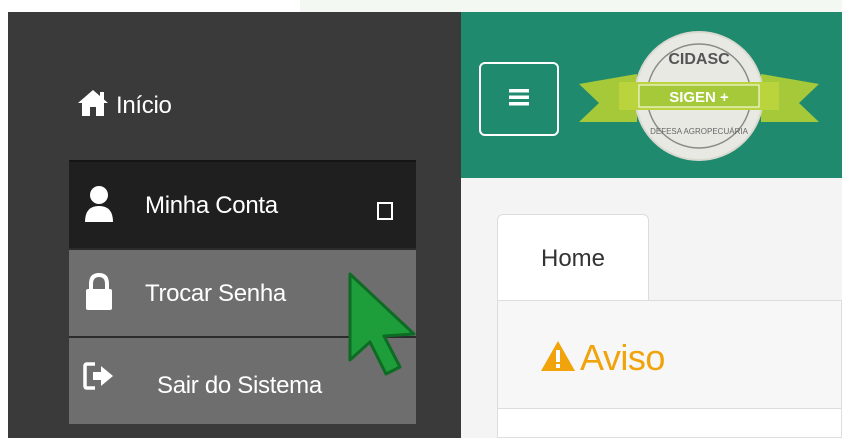 Image resolution: width=842 pixels, height=438 pixels. Describe the element at coordinates (385, 211) in the screenshot. I see `submenu-toggle-box` at that location.